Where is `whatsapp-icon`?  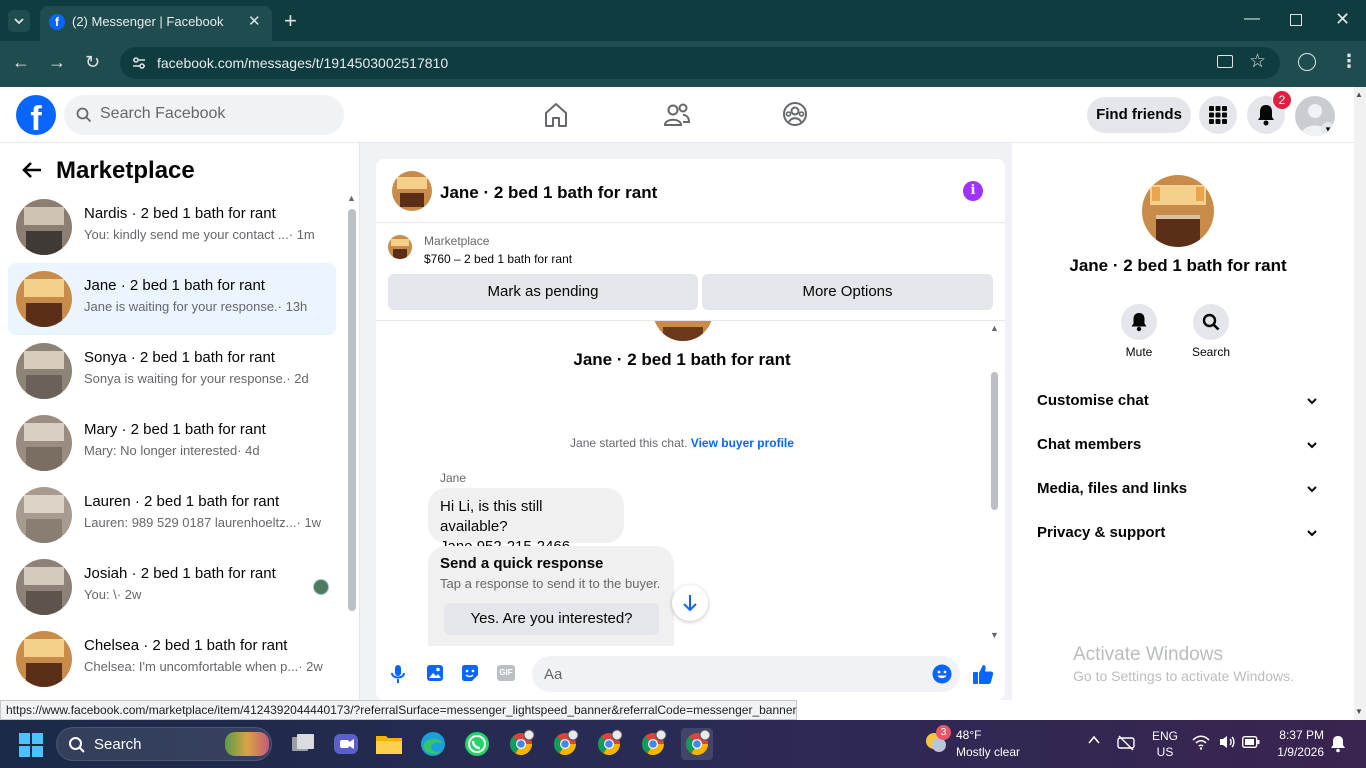 whatsapp-icon is located at coordinates (477, 744).